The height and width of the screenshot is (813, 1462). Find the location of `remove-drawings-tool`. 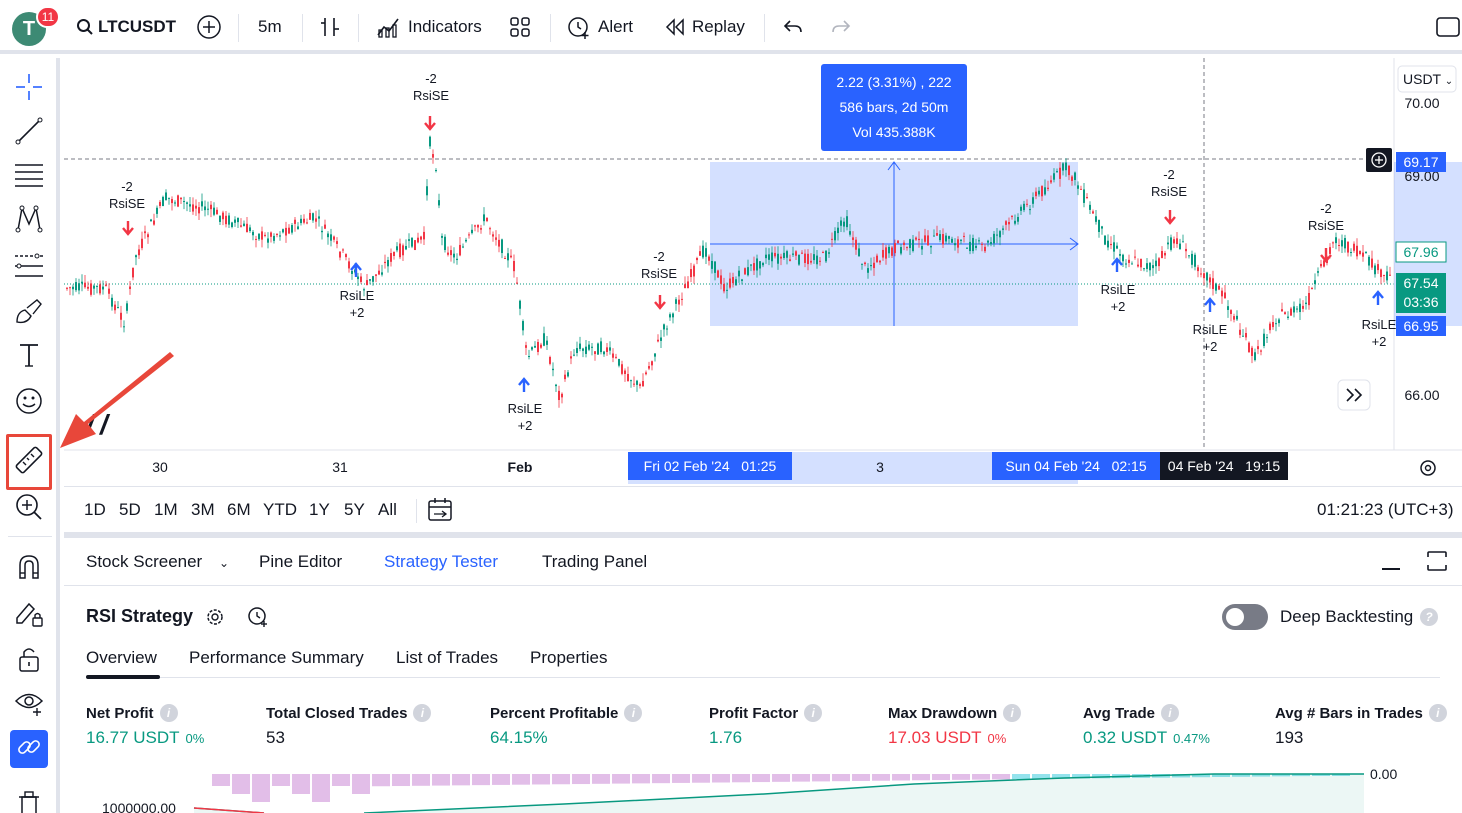

remove-drawings-tool is located at coordinates (29, 799).